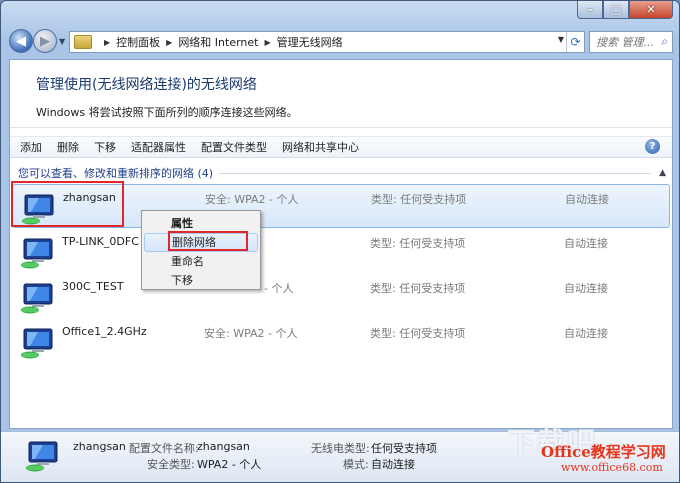 This screenshot has width=680, height=483. What do you see at coordinates (104, 331) in the screenshot?
I see `network-name: Office1_2.4GHz` at bounding box center [104, 331].